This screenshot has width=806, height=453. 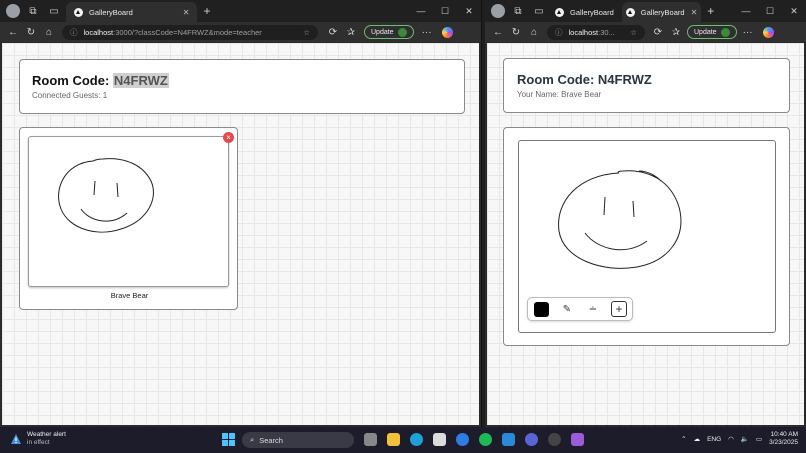 I want to click on color-picker-button, so click(x=541, y=309).